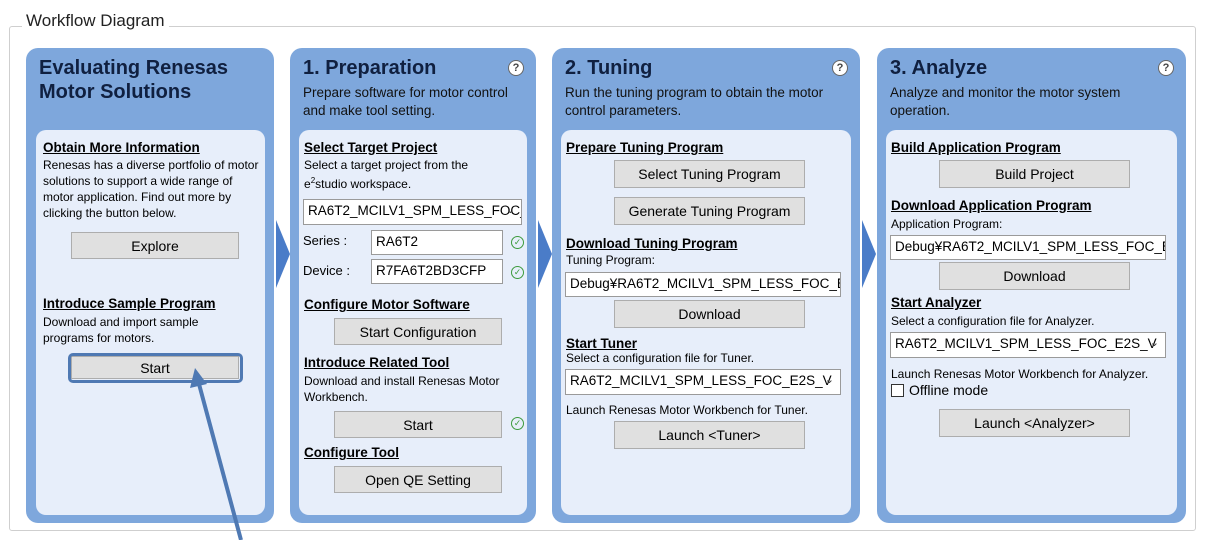  I want to click on annotation-arrow-line, so click(220, 461).